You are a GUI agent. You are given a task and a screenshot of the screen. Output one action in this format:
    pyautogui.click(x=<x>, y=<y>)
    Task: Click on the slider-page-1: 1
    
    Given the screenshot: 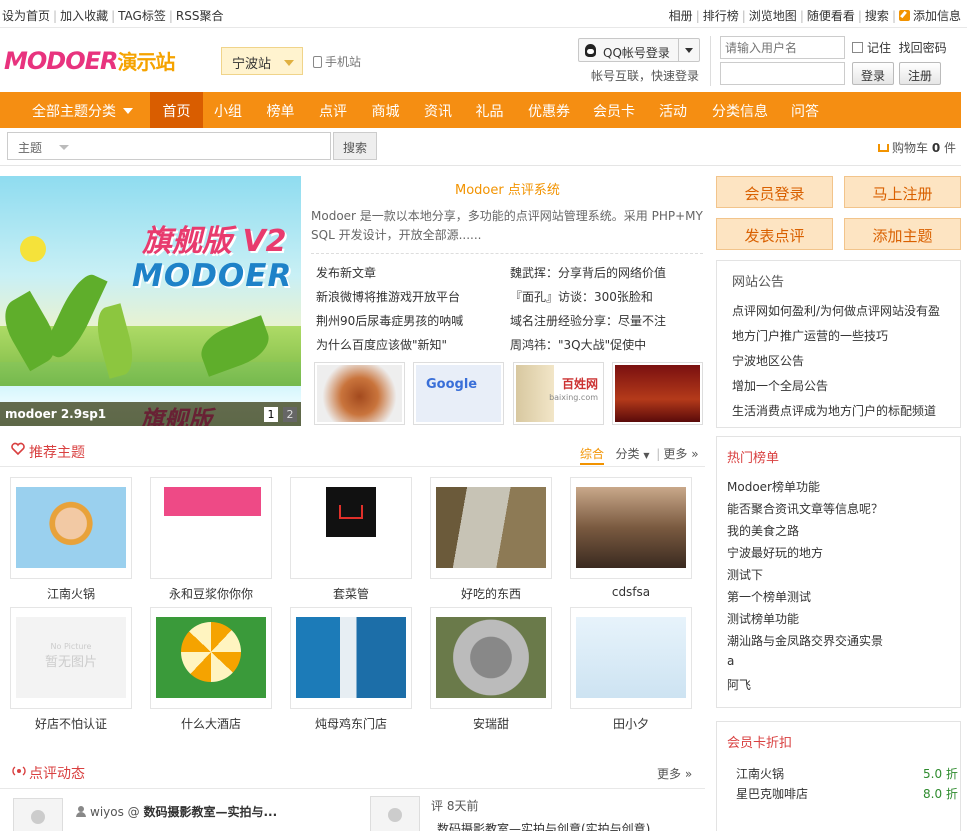 What is the action you would take?
    pyautogui.click(x=271, y=414)
    